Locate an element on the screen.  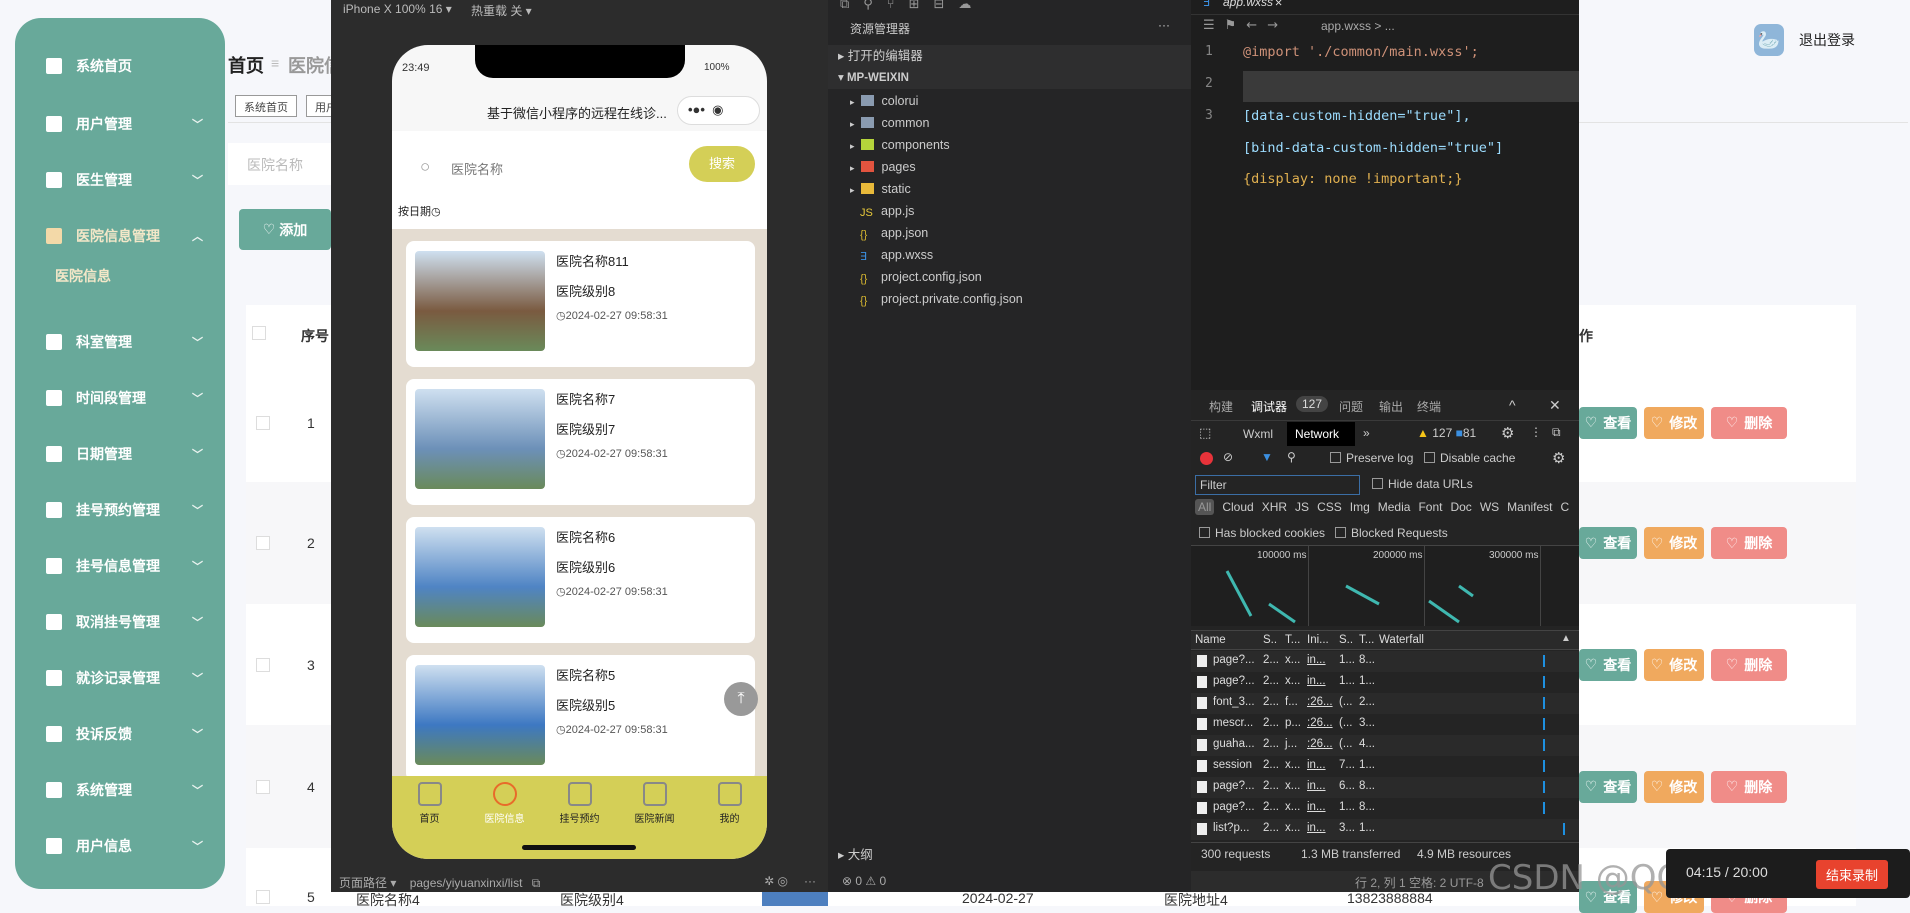
sort-by-date: 按日期◷ is located at coordinates (419, 211).